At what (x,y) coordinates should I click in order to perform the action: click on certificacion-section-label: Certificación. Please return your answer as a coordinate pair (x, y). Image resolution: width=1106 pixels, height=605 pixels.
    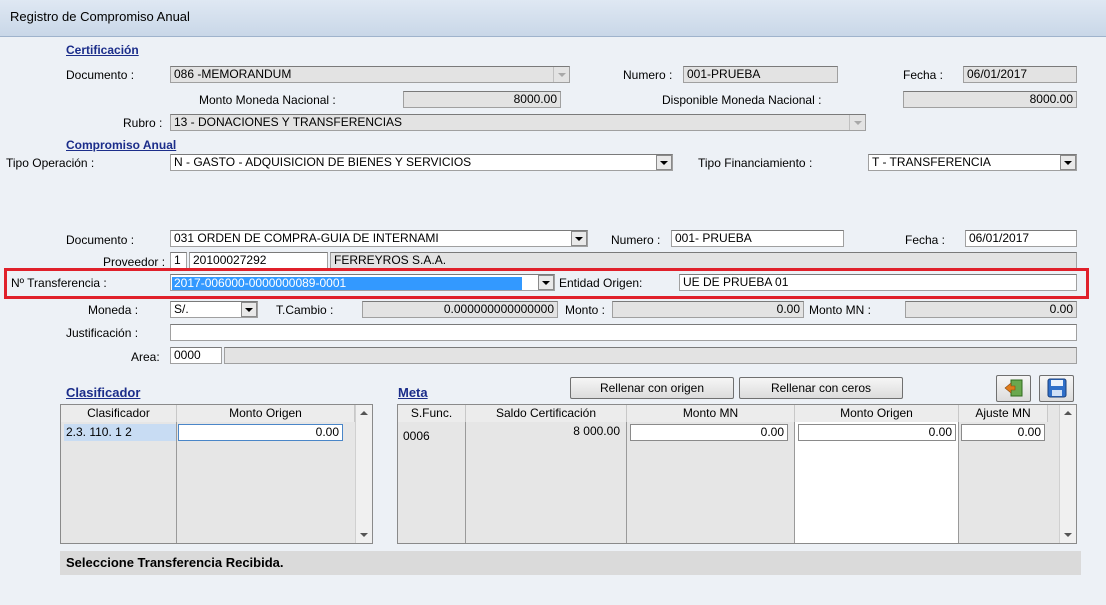
    Looking at the image, I should click on (102, 50).